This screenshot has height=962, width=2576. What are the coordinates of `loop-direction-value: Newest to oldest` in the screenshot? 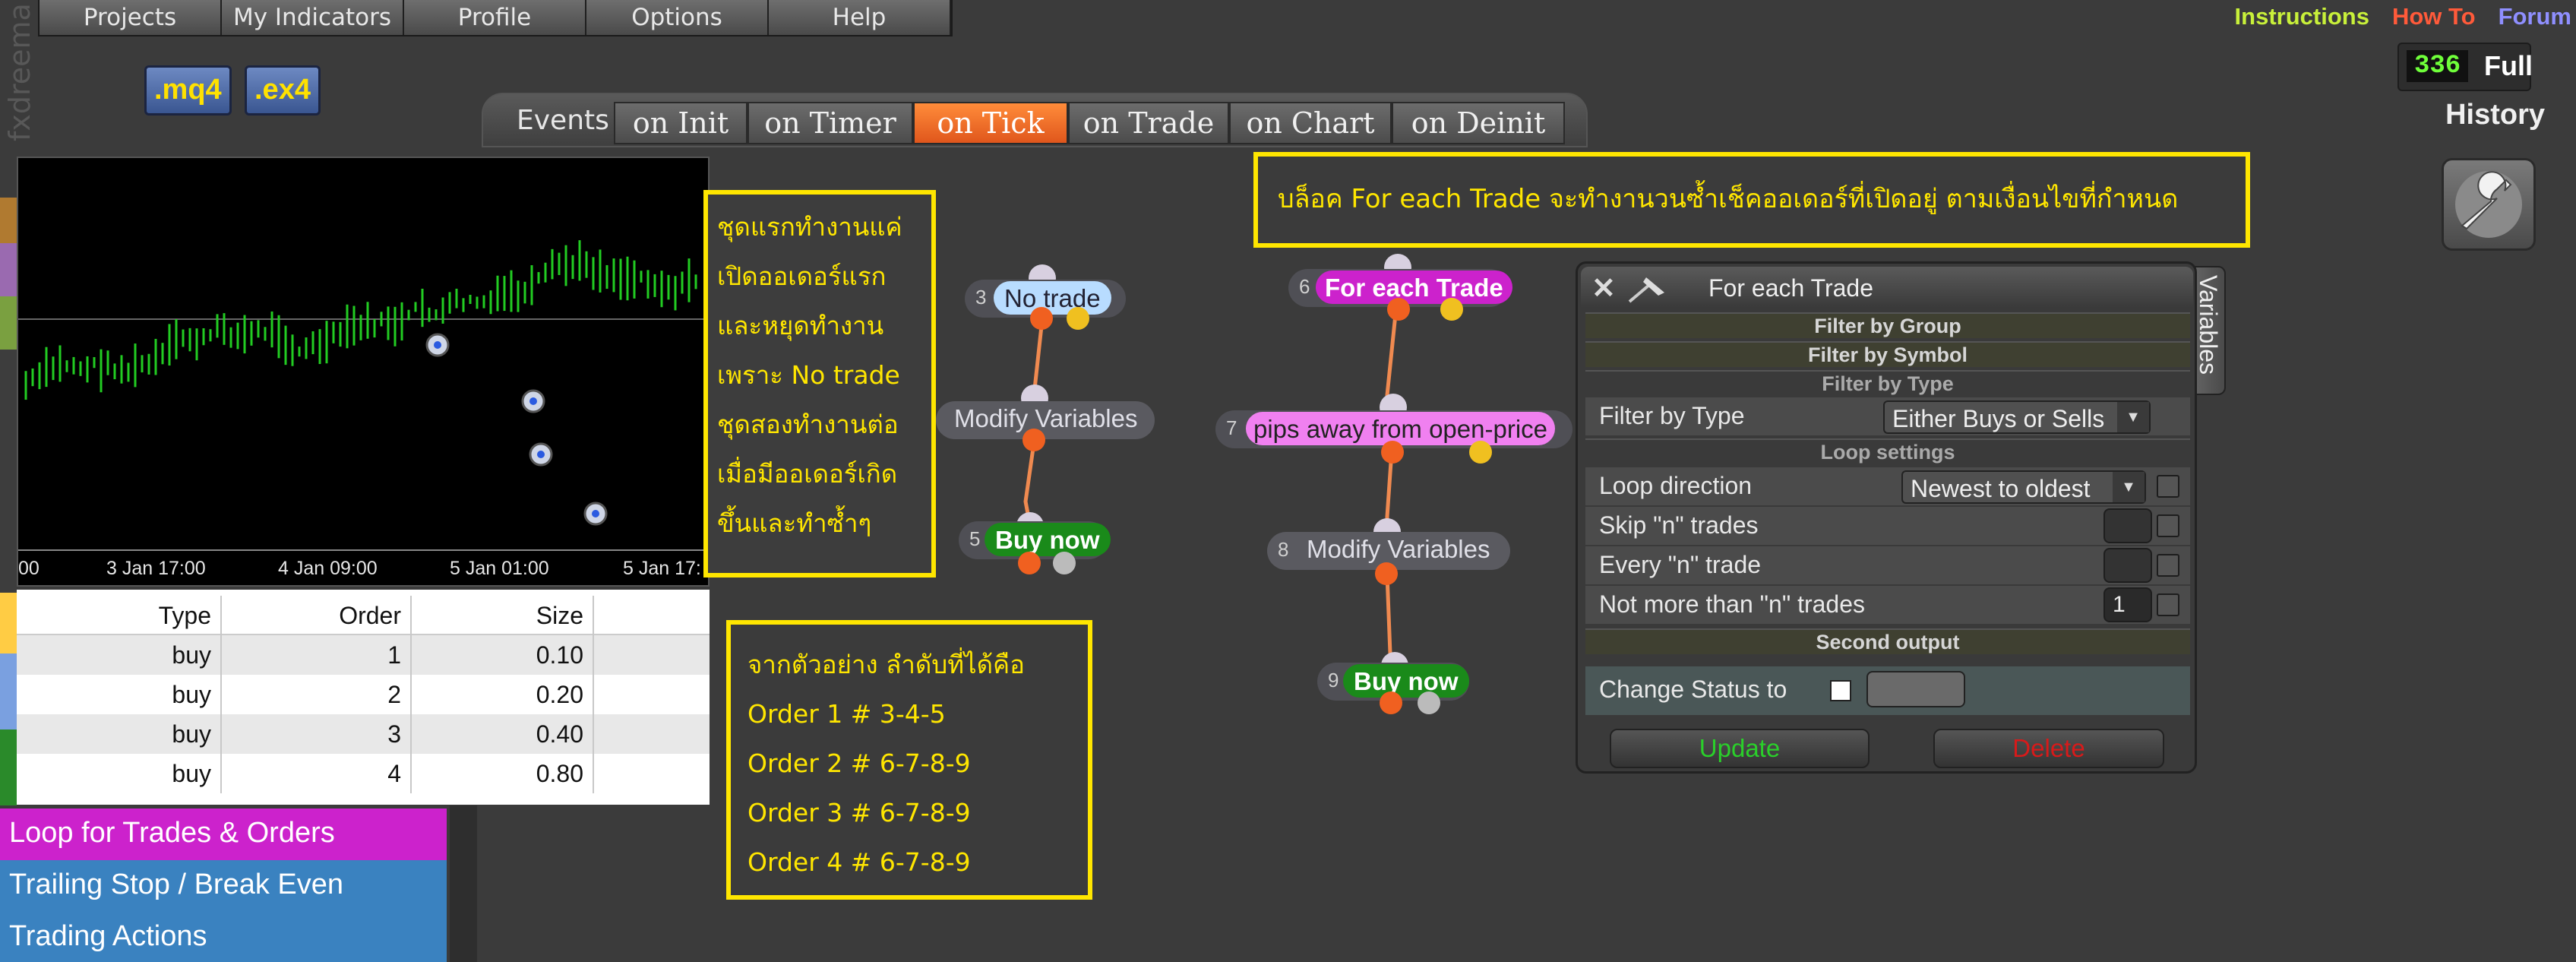 It's located at (2001, 488).